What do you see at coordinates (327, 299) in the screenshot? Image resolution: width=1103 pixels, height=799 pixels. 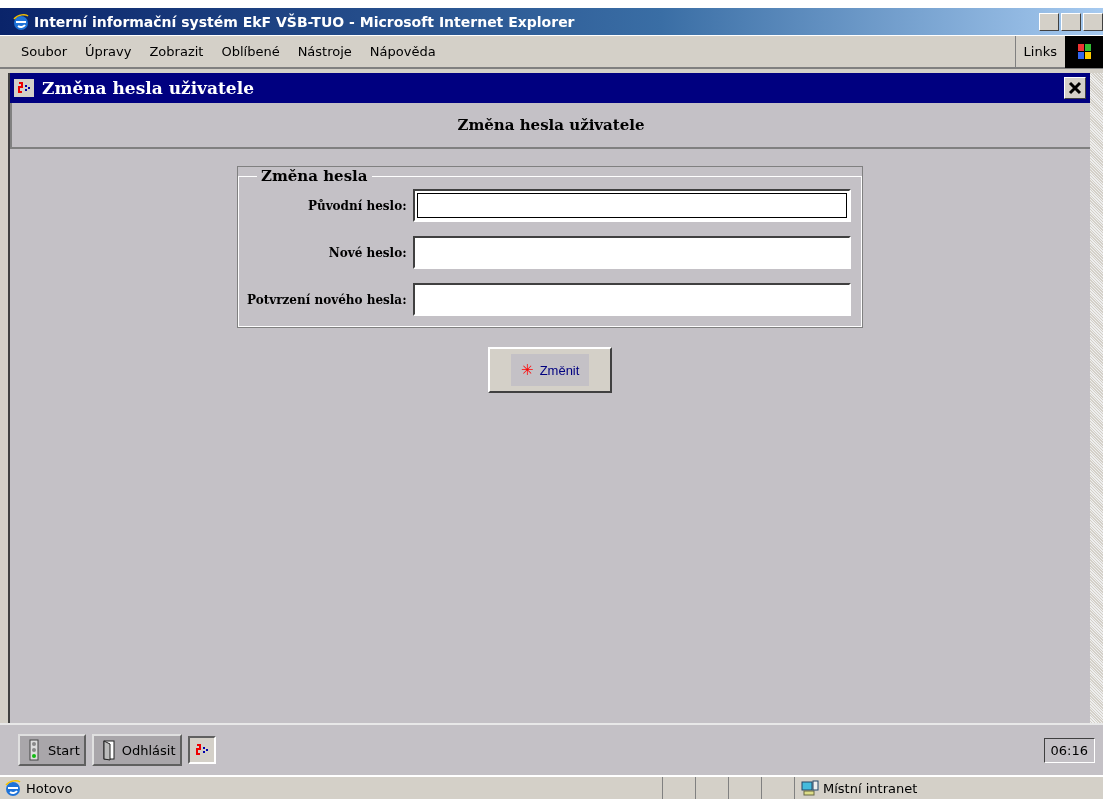 I see `field-label: Potvrzení nového hesla:` at bounding box center [327, 299].